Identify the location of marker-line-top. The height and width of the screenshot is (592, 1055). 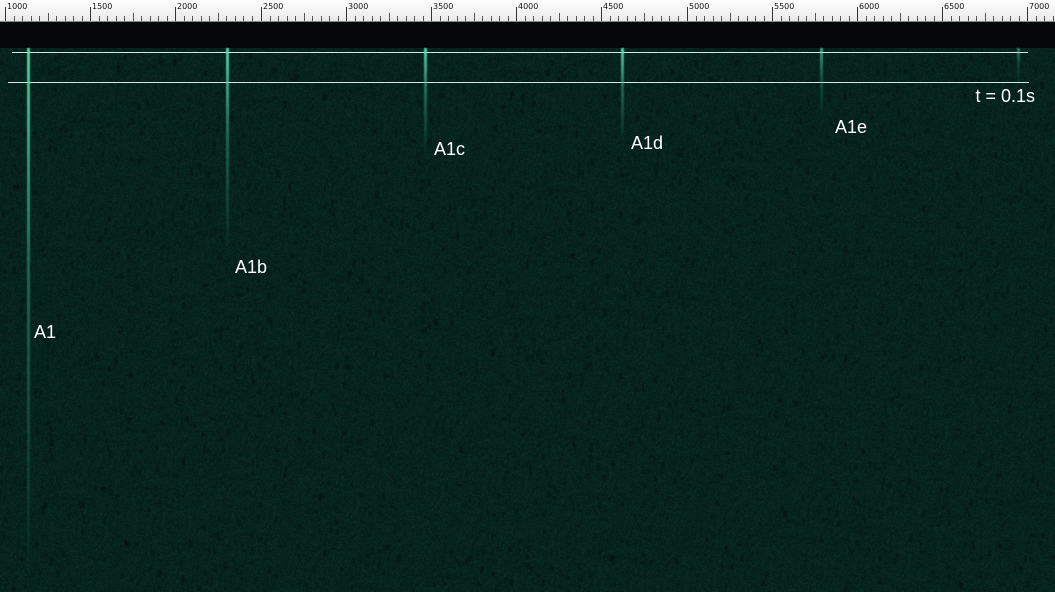
(520, 52).